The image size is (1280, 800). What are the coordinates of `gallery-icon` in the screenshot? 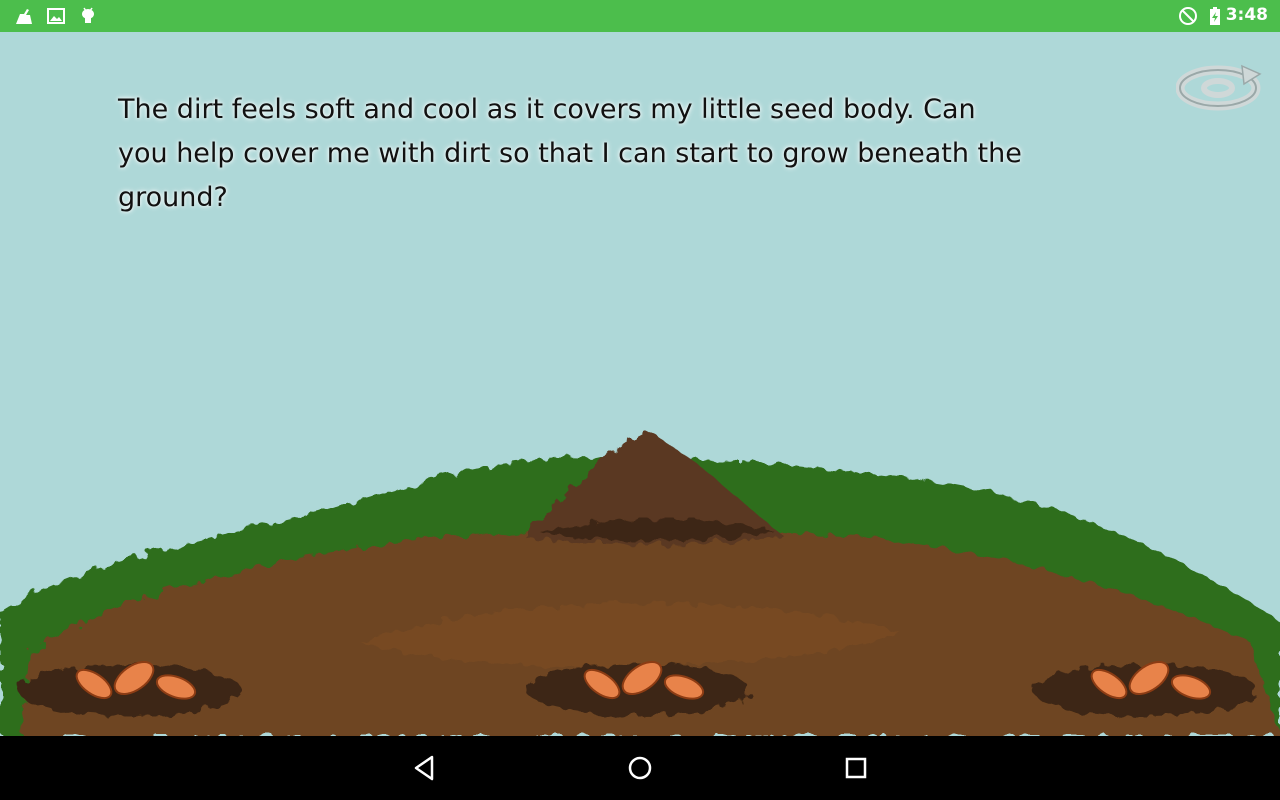 It's located at (56, 16).